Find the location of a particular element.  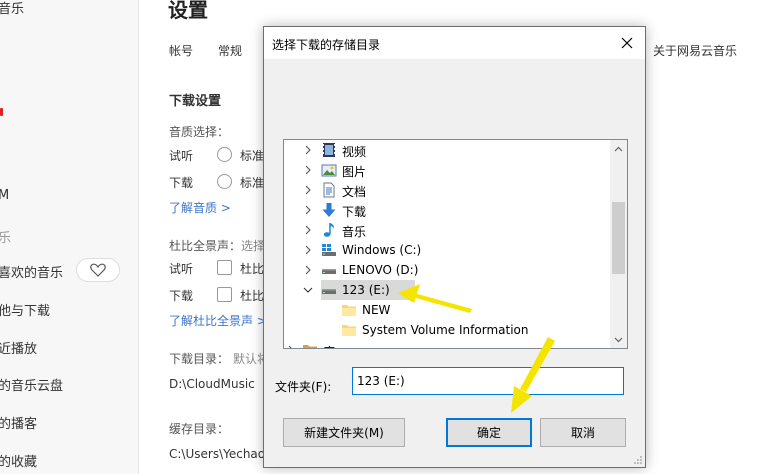

dolby-listen-checkbox is located at coordinates (224, 267).